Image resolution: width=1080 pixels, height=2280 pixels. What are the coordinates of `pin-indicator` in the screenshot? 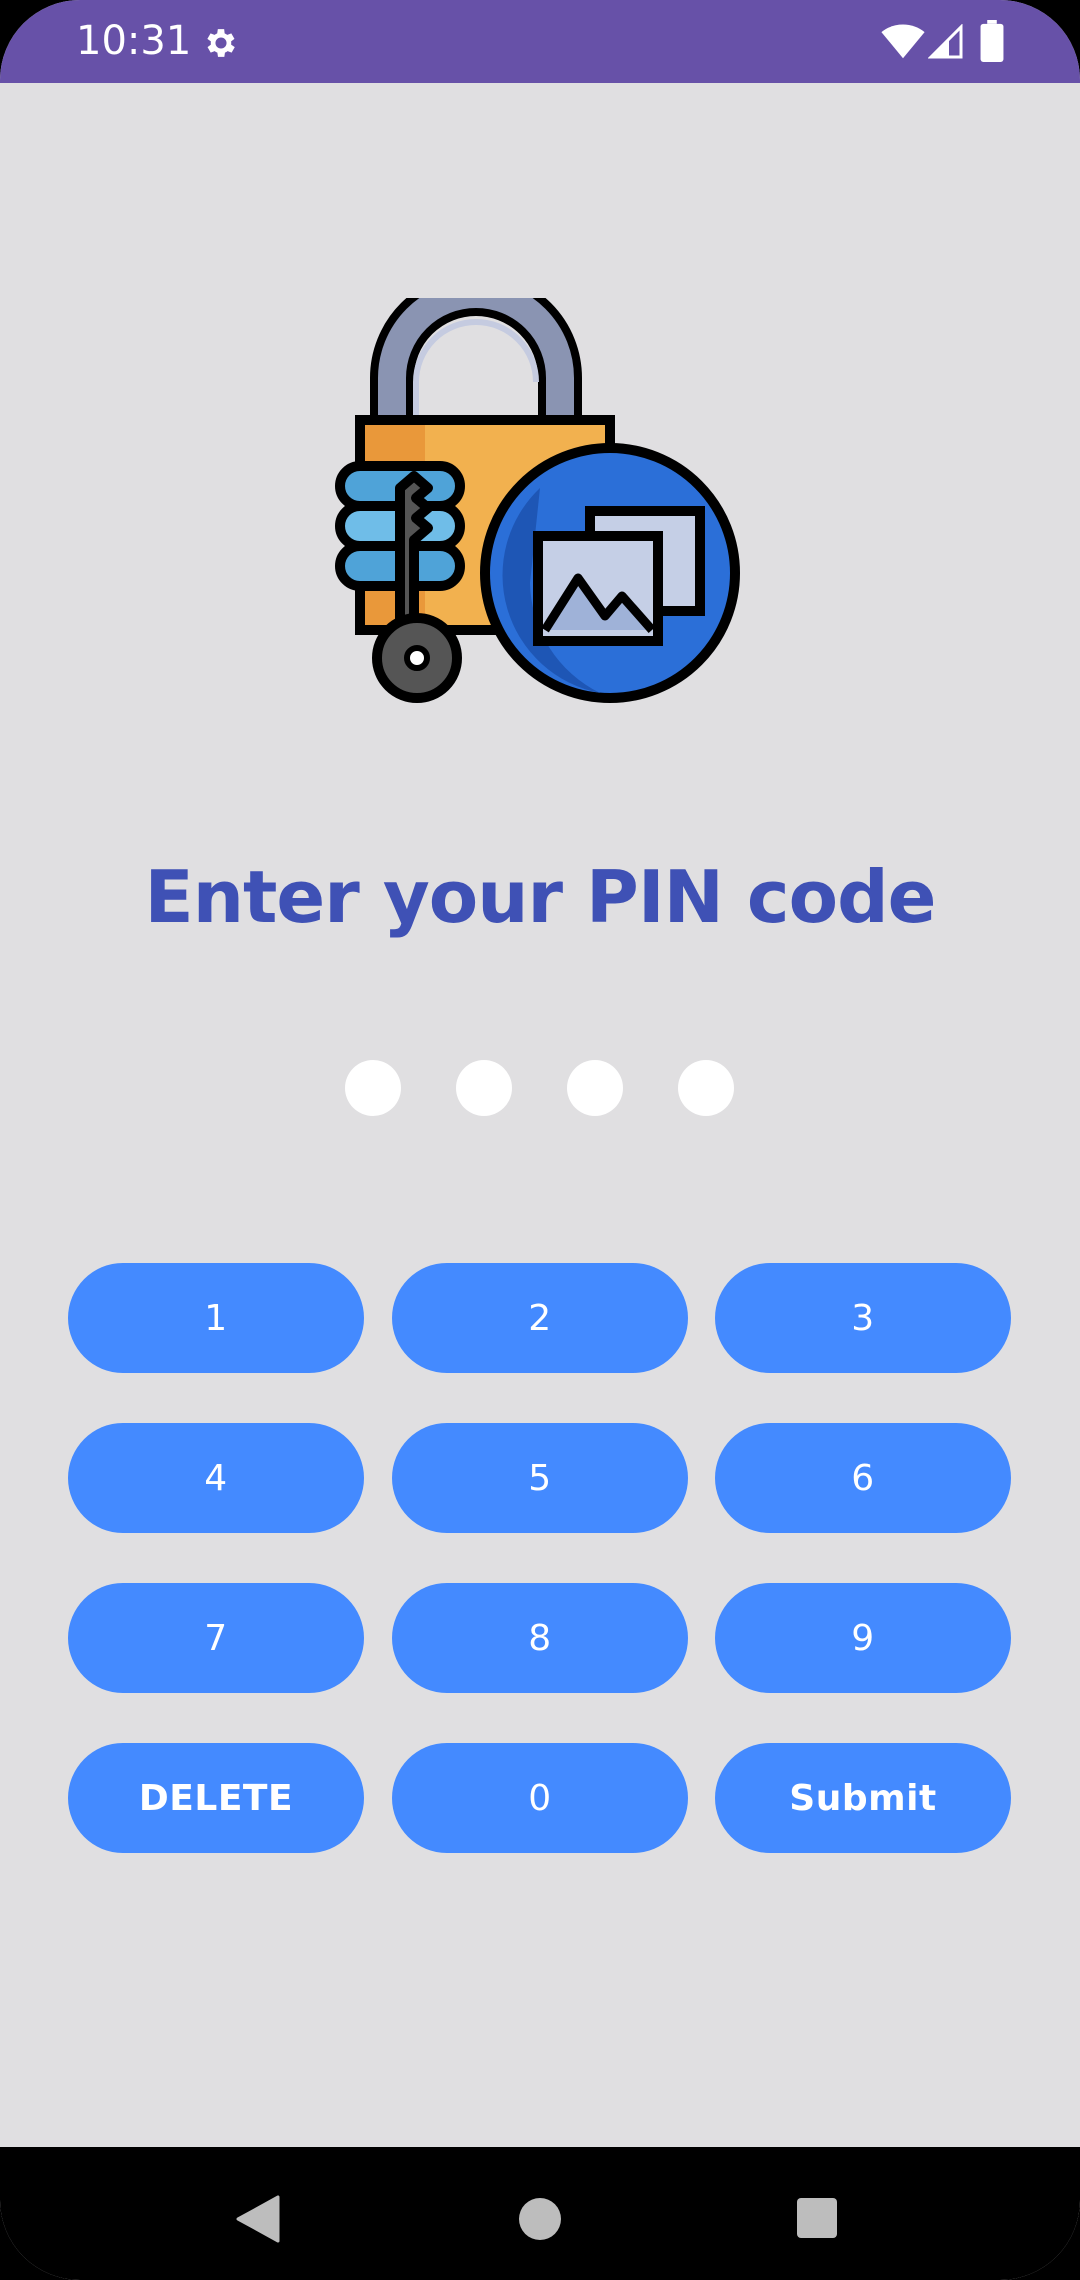 It's located at (540, 1088).